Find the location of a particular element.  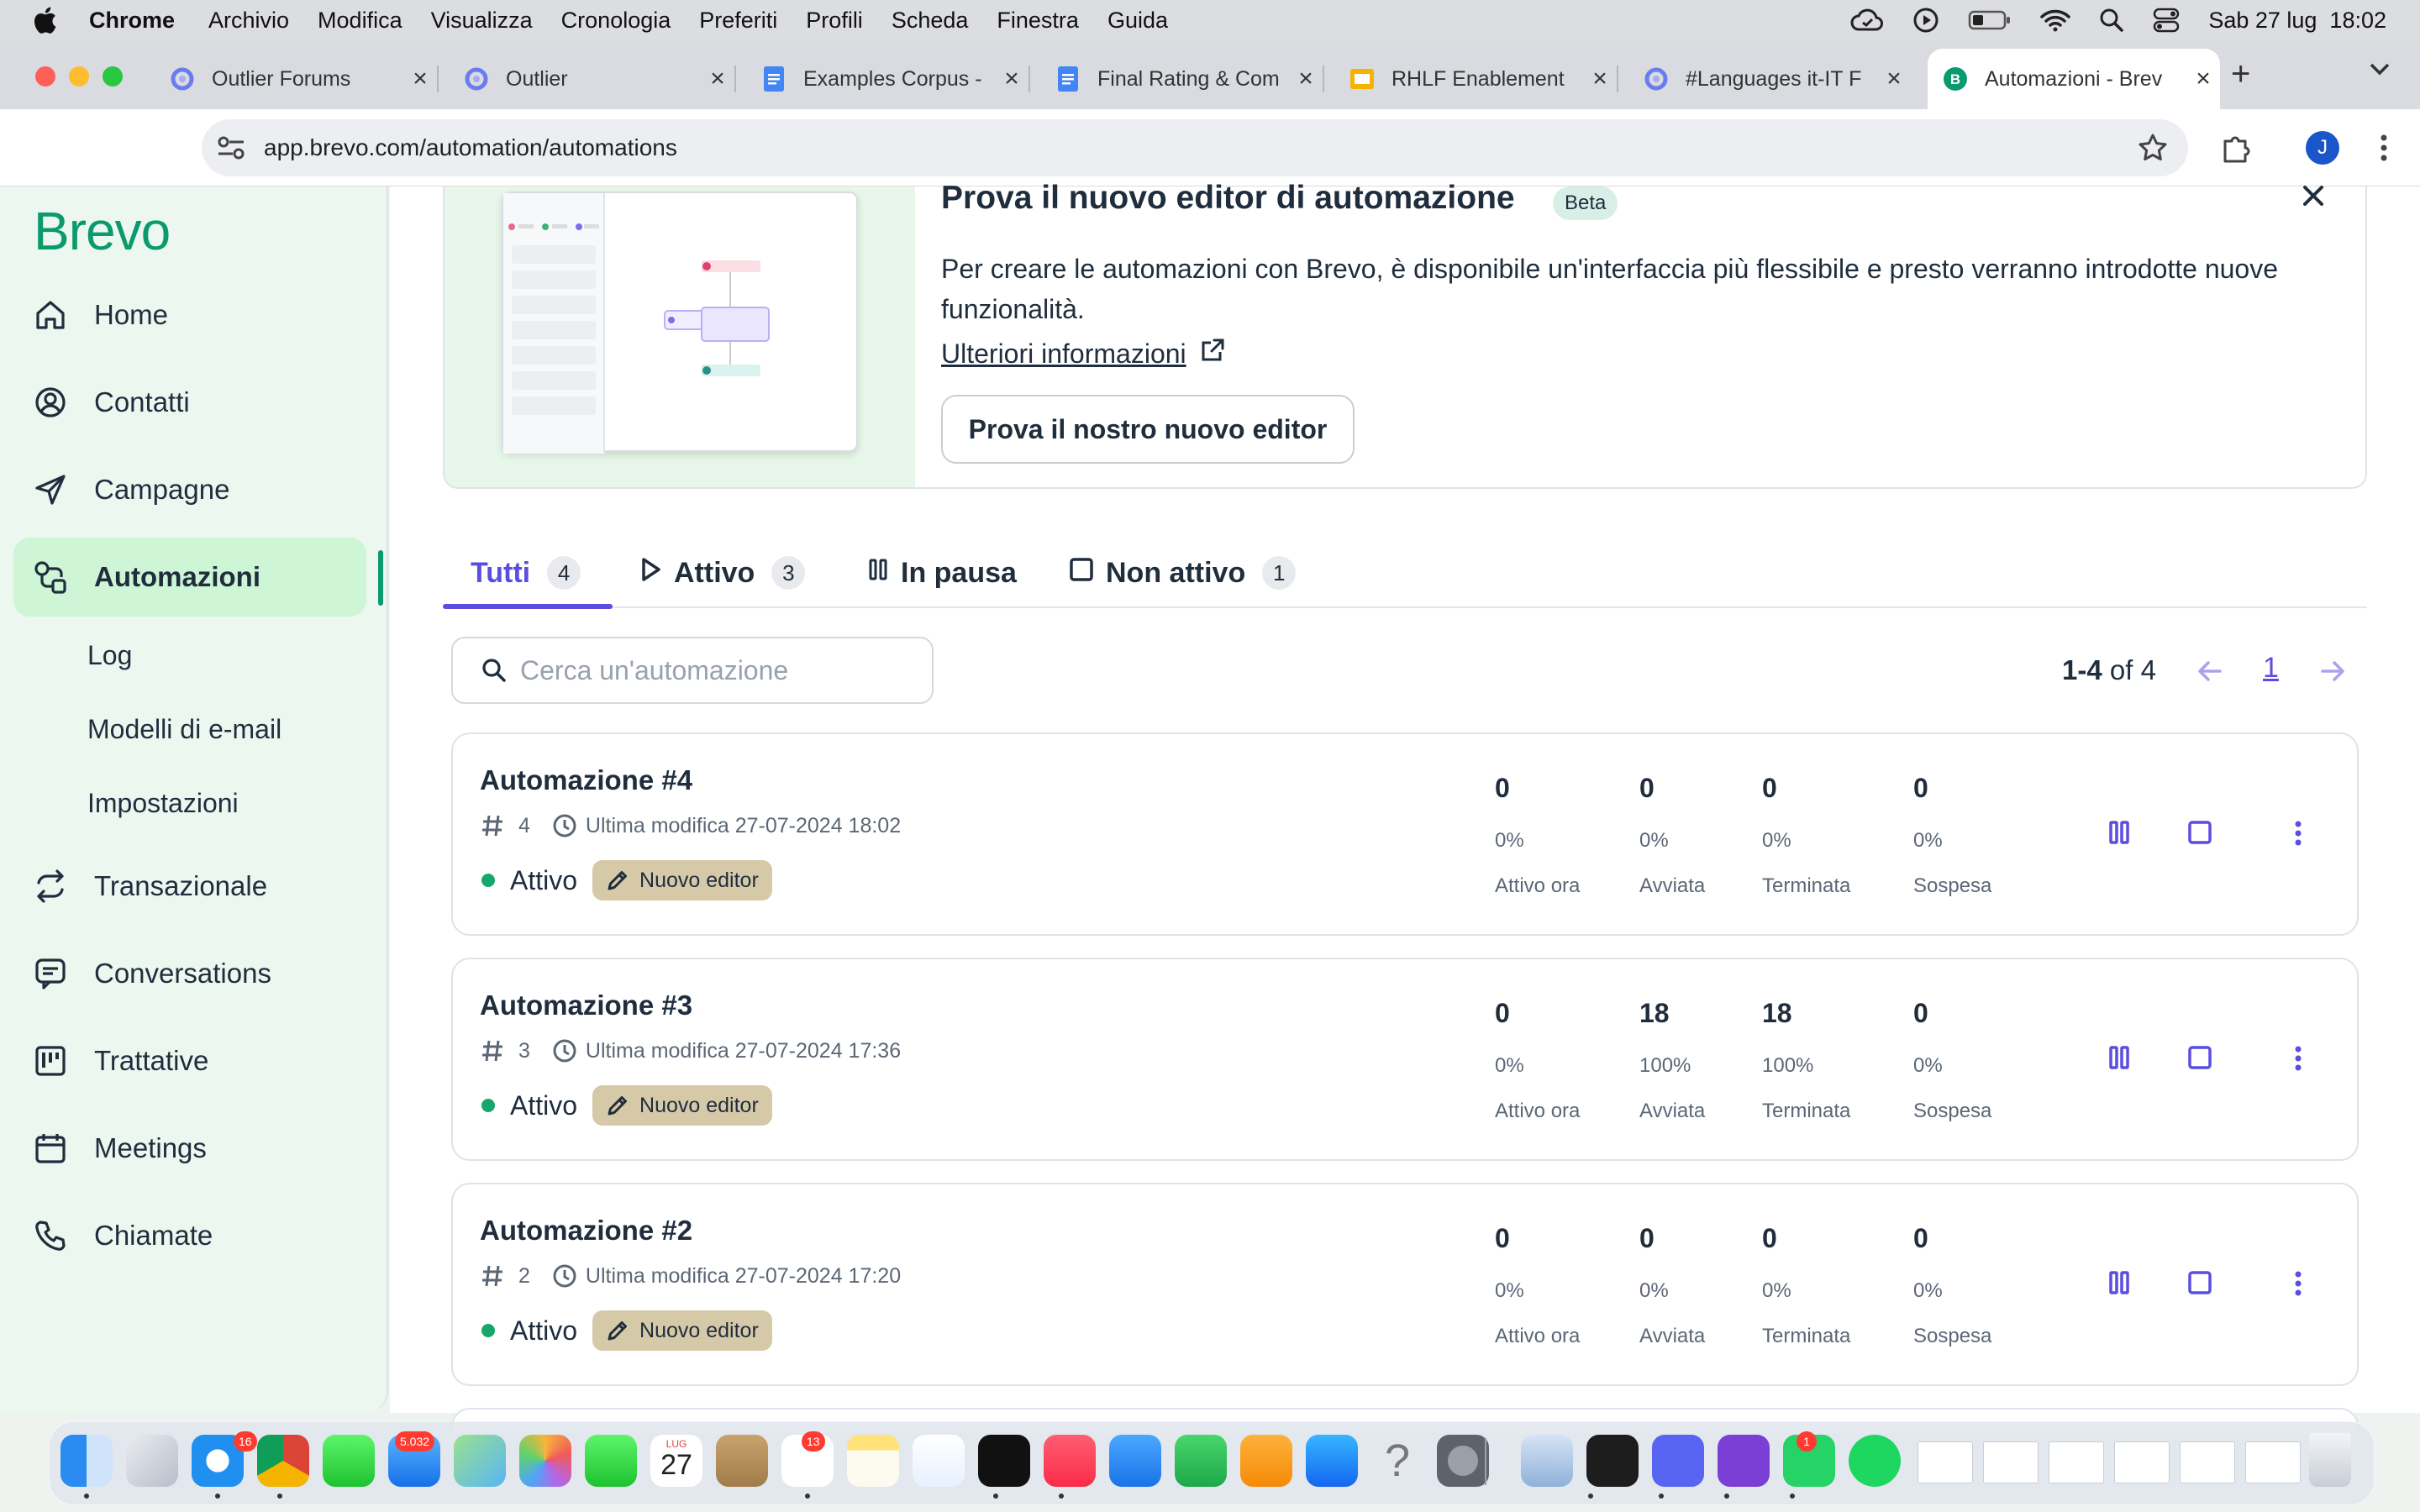

notes-icon is located at coordinates (873, 1461).